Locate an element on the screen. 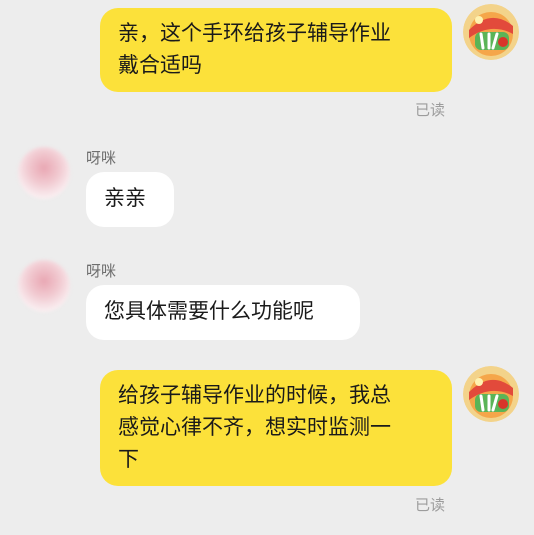 This screenshot has width=534, height=535. message-bubble: 亲，这个手环给孩子辅导作业 戴合适吗 is located at coordinates (276, 50).